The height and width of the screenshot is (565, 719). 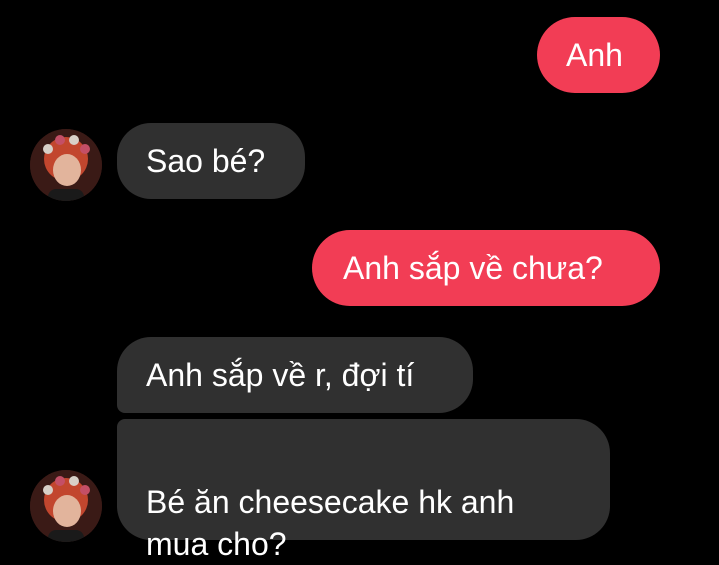 I want to click on sent-message-bubble: Anh sắp về chưa?, so click(x=486, y=268).